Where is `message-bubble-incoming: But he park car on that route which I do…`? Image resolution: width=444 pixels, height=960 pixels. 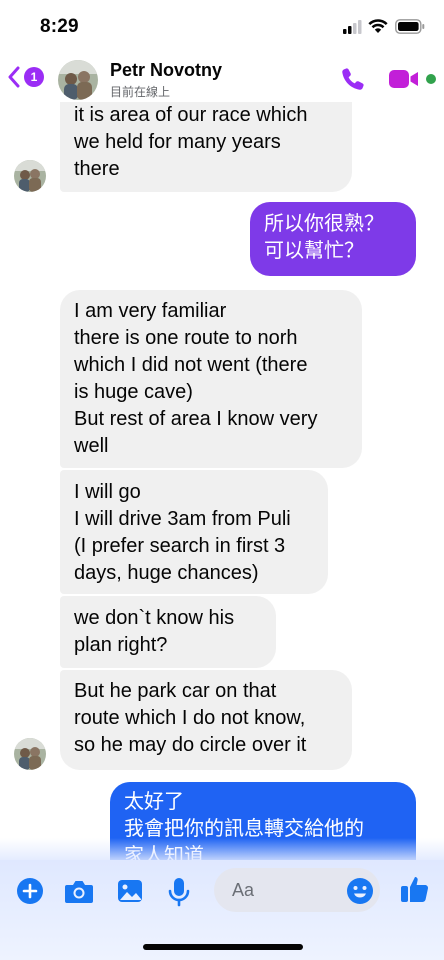 message-bubble-incoming: But he park car on that route which I do… is located at coordinates (206, 720).